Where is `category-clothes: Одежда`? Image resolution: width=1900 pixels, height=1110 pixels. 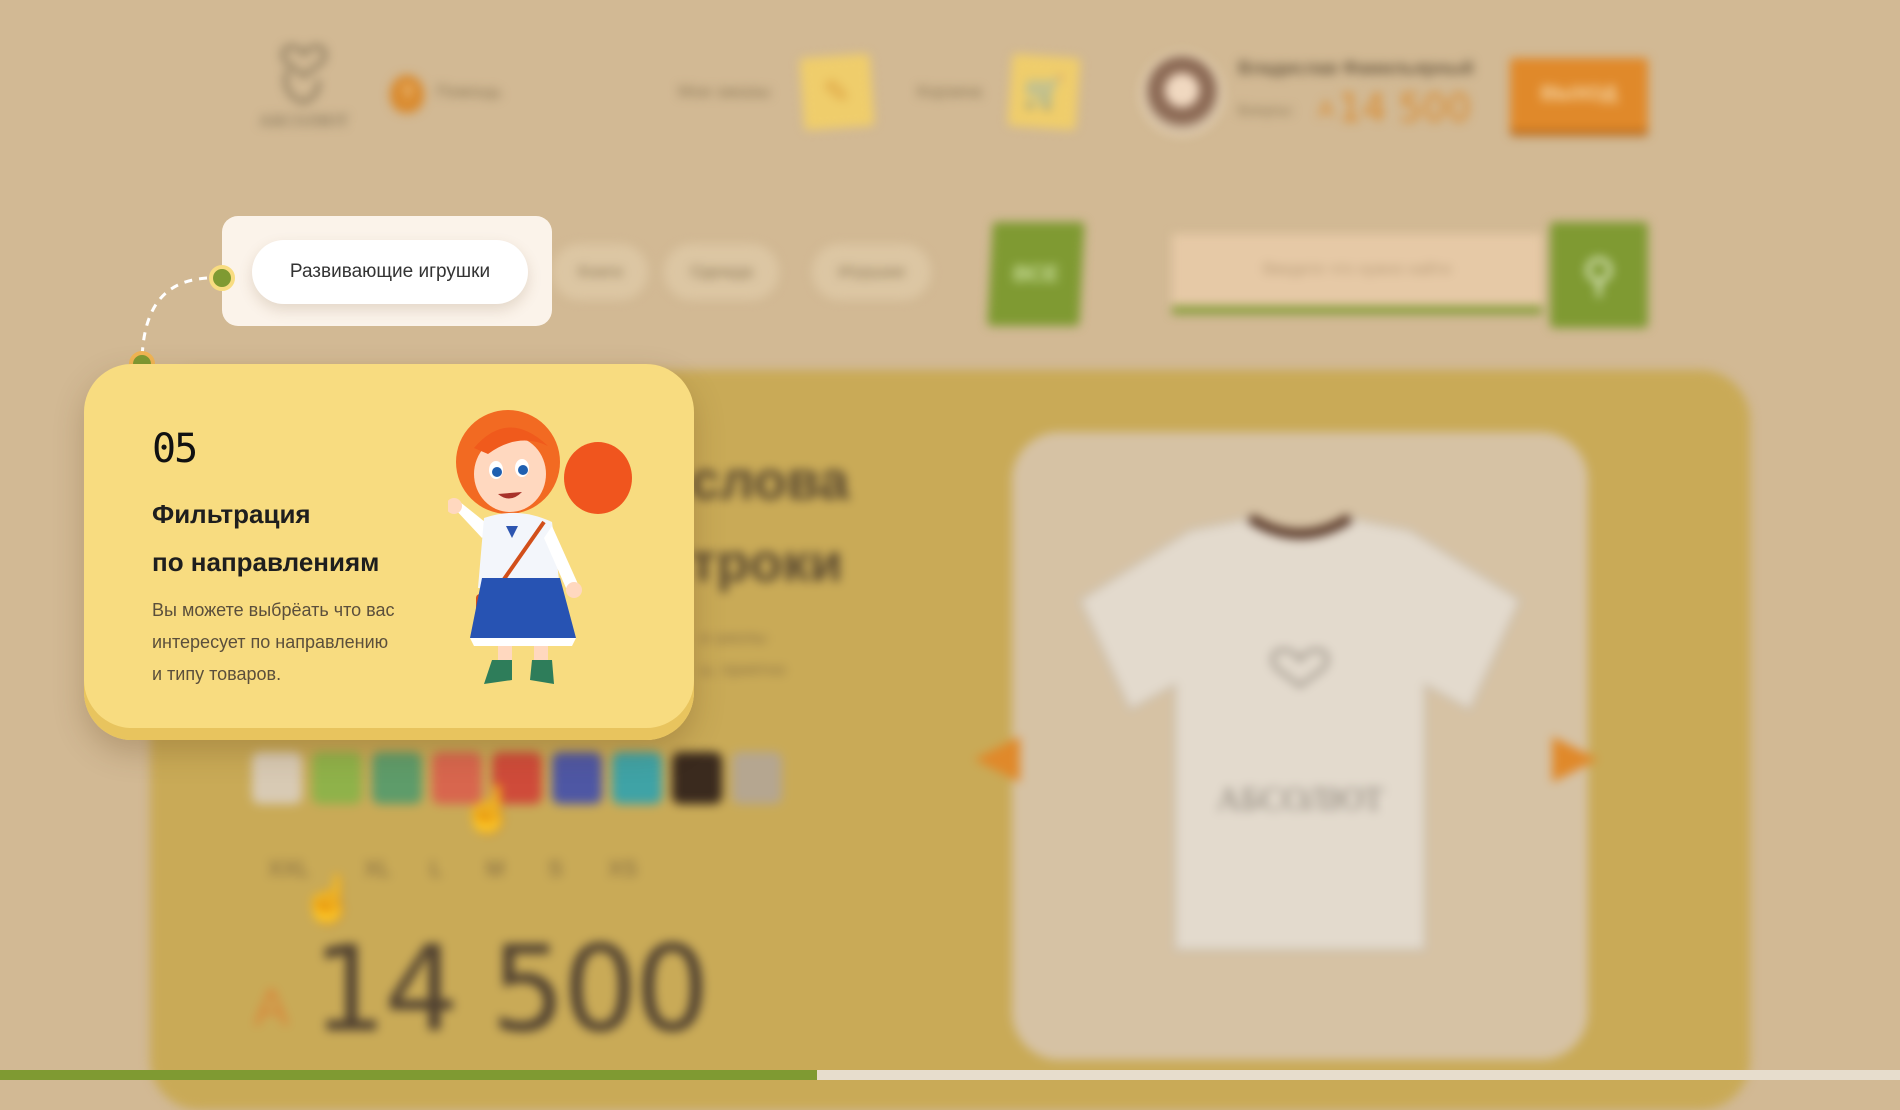 category-clothes: Одежда is located at coordinates (721, 272).